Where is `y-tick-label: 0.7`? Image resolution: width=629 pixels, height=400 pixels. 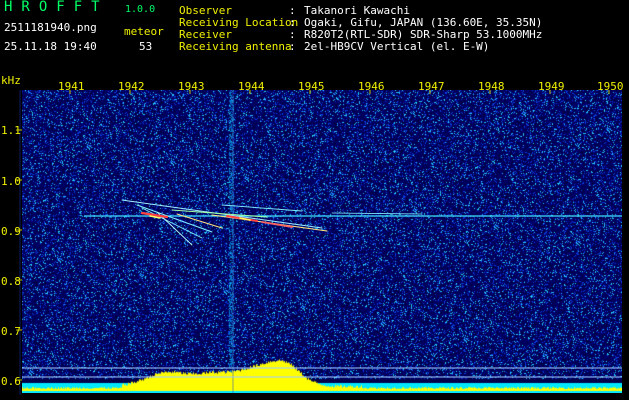
y-tick-label: 0.7 is located at coordinates (11, 331).